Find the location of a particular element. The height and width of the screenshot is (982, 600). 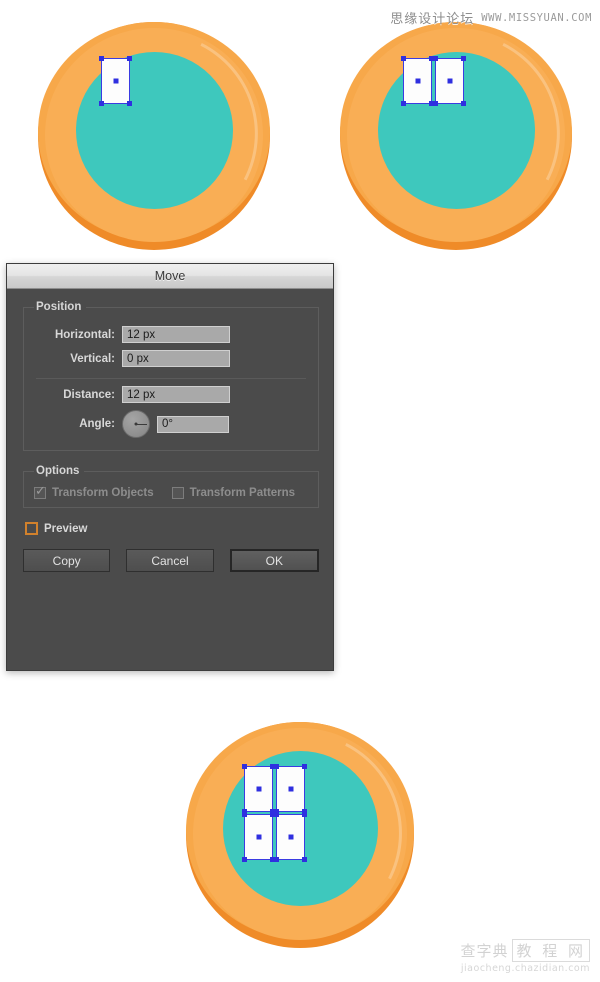

cancel-button: Cancel is located at coordinates (170, 560).